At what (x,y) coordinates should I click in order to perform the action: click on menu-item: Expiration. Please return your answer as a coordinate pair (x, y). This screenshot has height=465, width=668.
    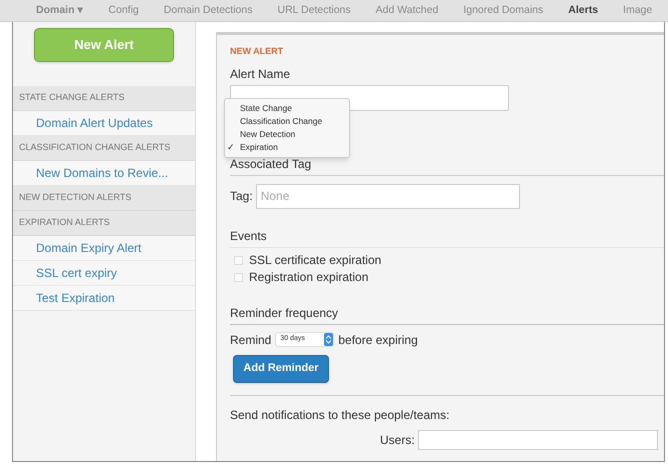
    Looking at the image, I should click on (259, 147).